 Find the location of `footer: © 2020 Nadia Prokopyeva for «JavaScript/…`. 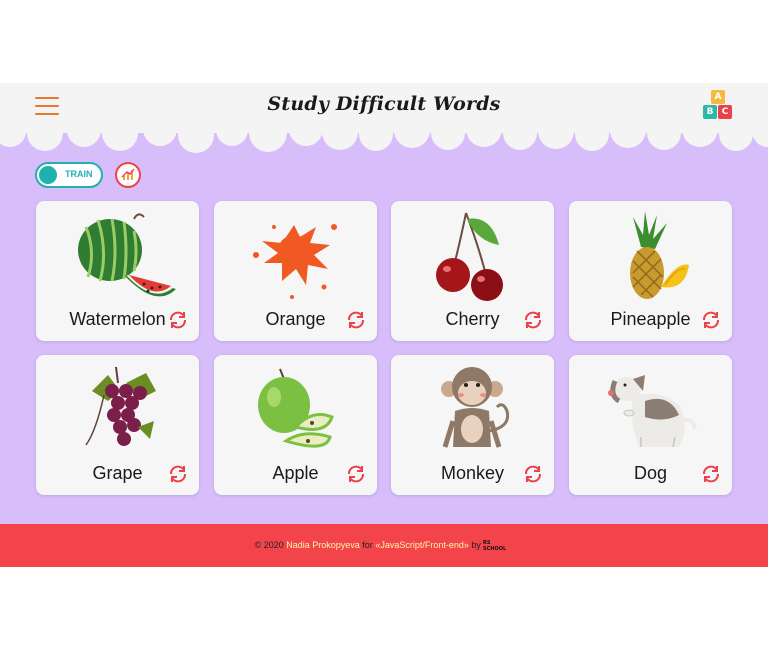

footer: © 2020 Nadia Prokopyeva for «JavaScript/… is located at coordinates (384, 545).